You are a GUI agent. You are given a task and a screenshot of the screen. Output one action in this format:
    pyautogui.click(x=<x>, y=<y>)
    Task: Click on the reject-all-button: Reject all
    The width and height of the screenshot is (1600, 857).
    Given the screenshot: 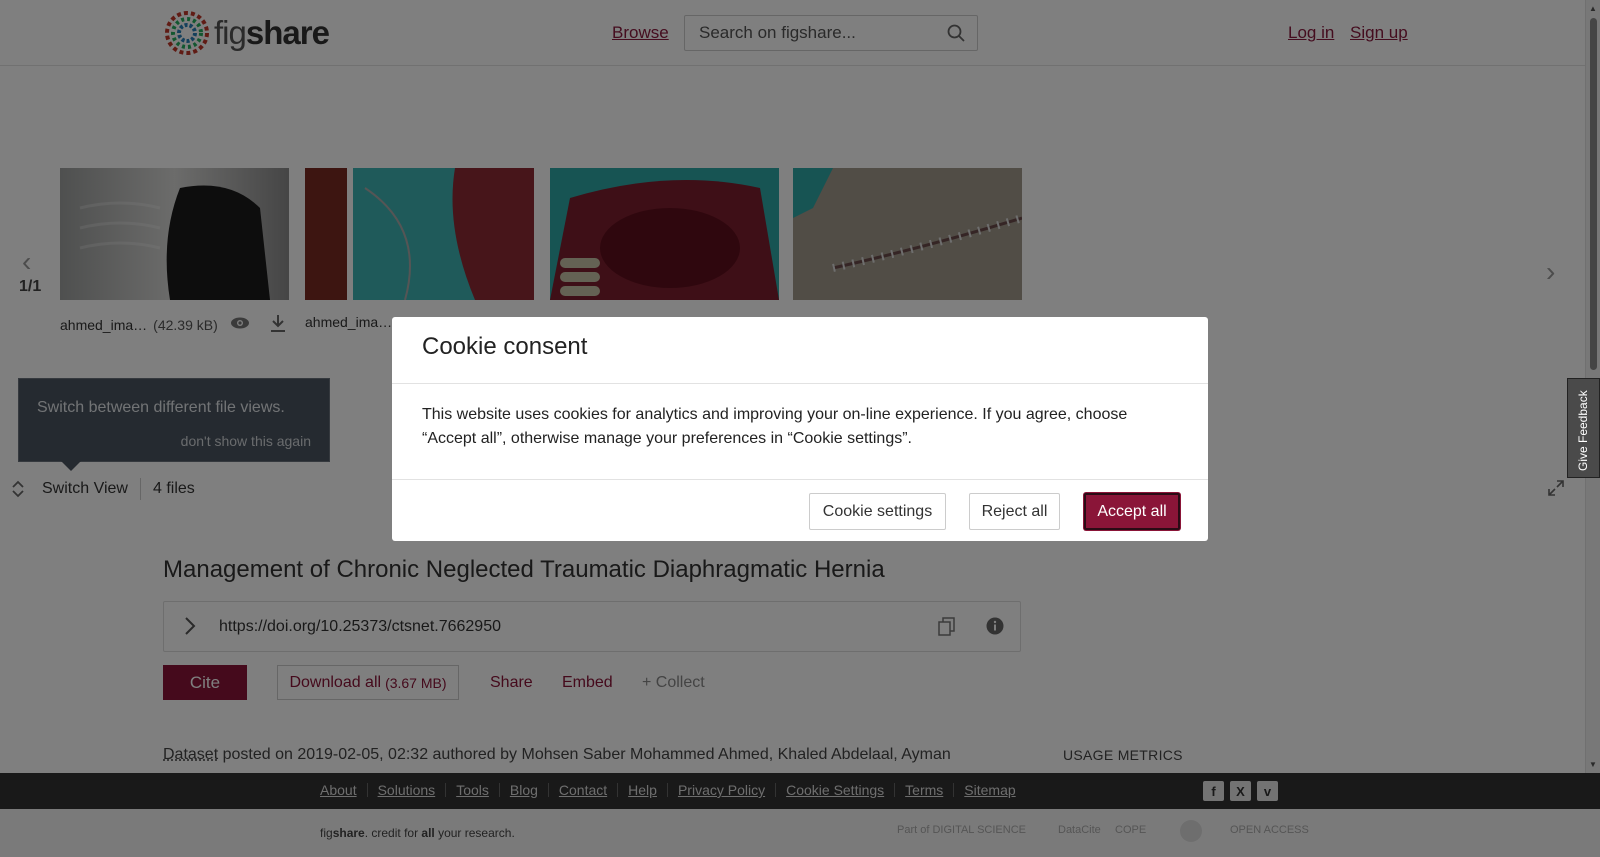 What is the action you would take?
    pyautogui.click(x=1014, y=511)
    